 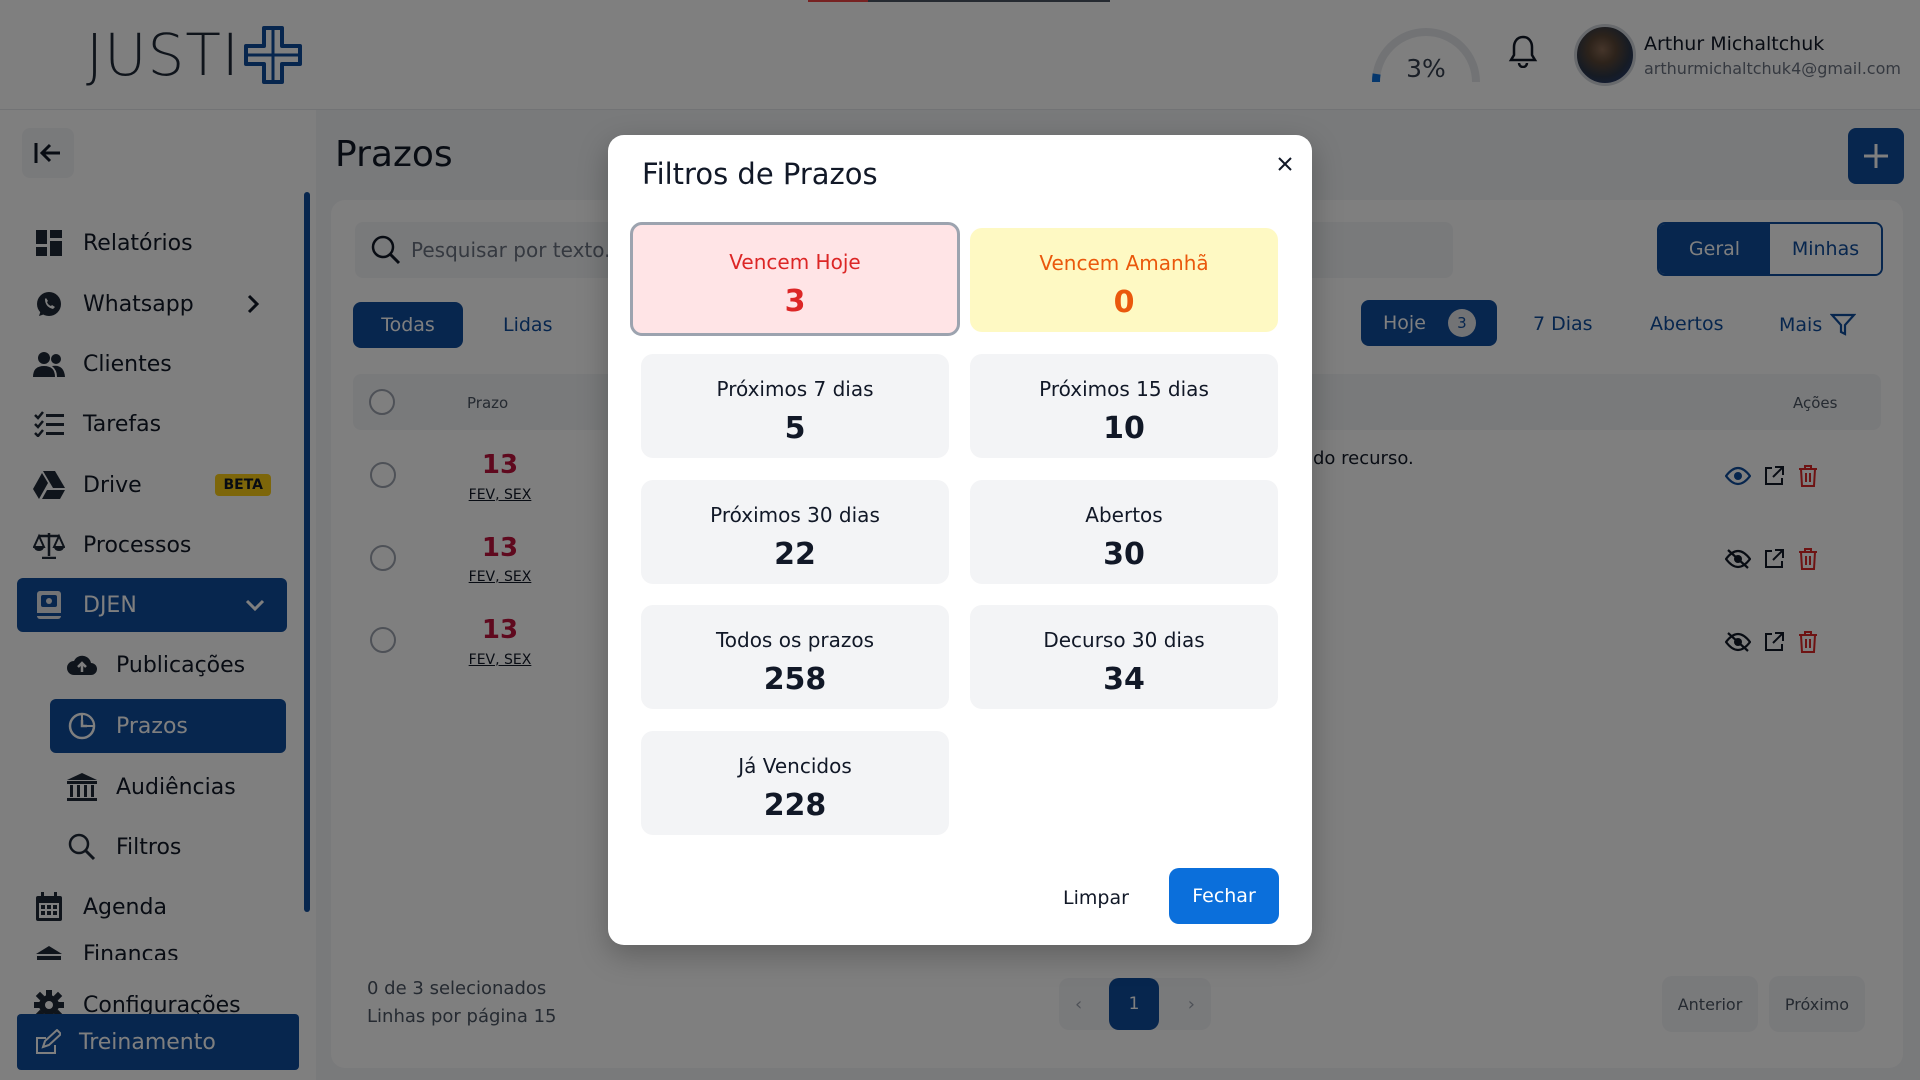 What do you see at coordinates (795, 428) in the screenshot?
I see `tile-value: 5` at bounding box center [795, 428].